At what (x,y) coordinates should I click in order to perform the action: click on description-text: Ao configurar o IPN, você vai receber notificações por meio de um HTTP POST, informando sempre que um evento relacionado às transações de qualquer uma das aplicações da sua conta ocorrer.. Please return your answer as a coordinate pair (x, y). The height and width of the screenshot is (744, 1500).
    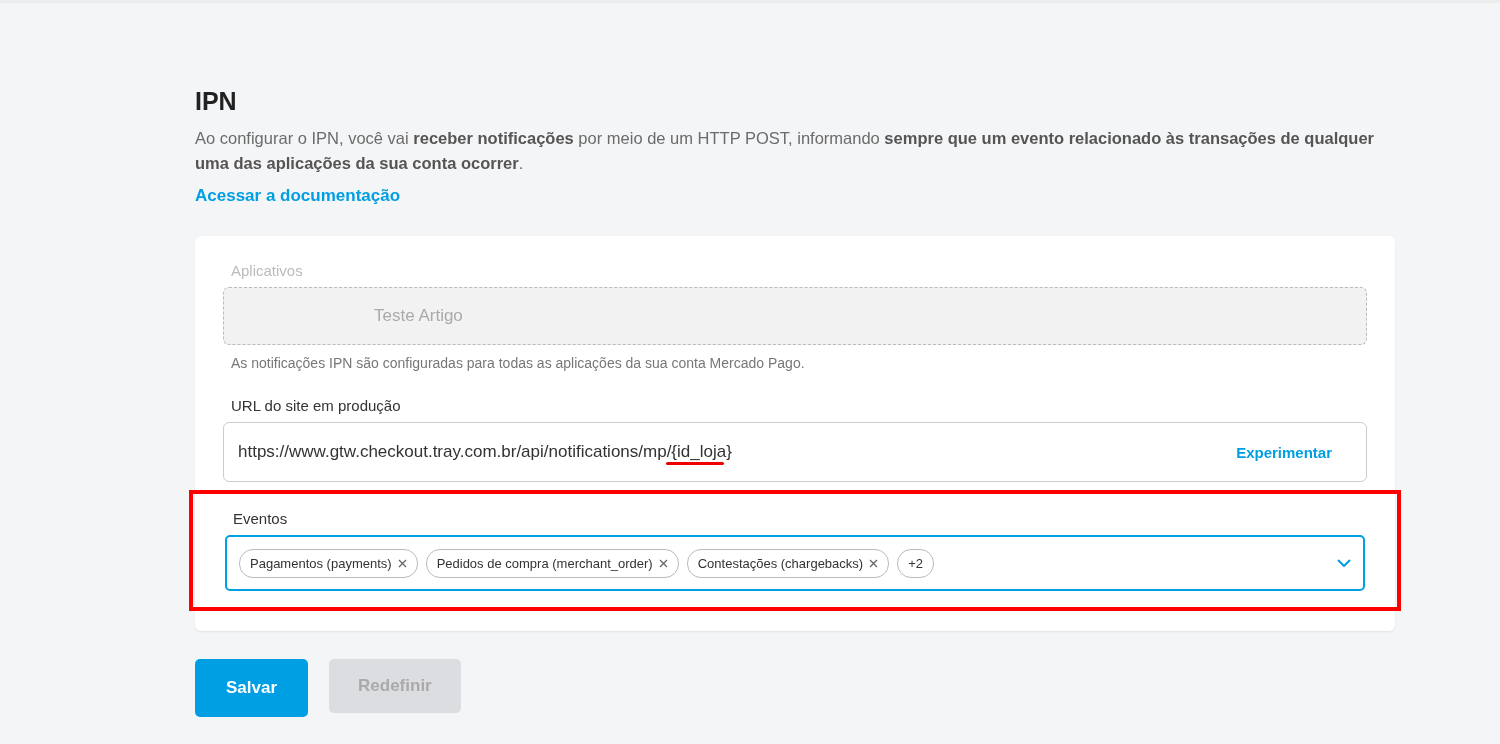
    Looking at the image, I should click on (785, 151).